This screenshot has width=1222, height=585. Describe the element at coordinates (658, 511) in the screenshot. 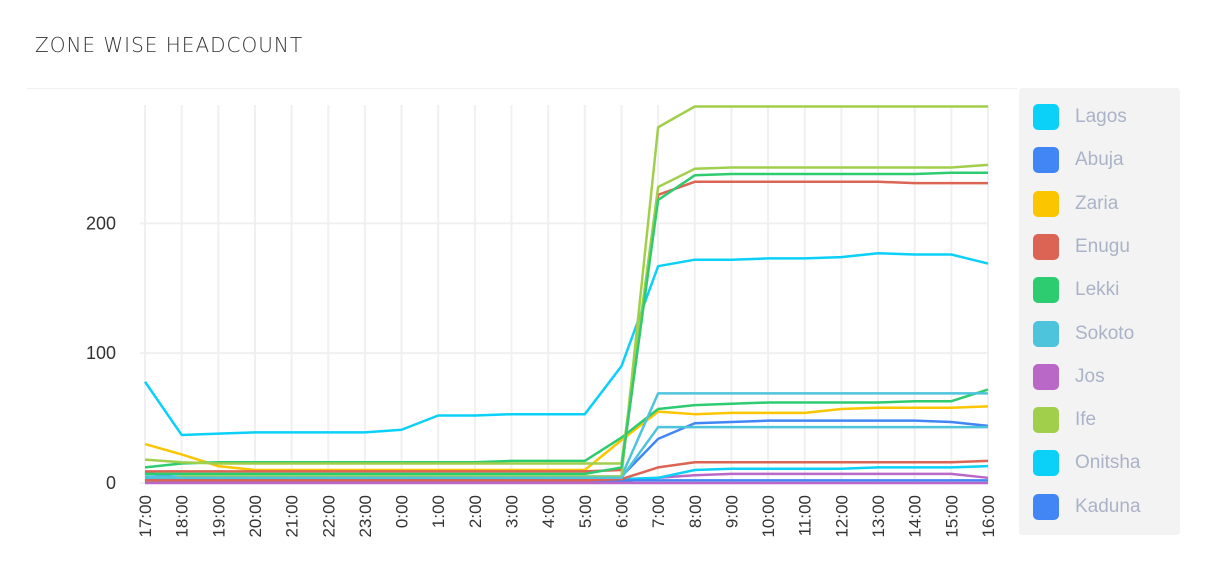

I see `x-tick-label: 7:00` at that location.